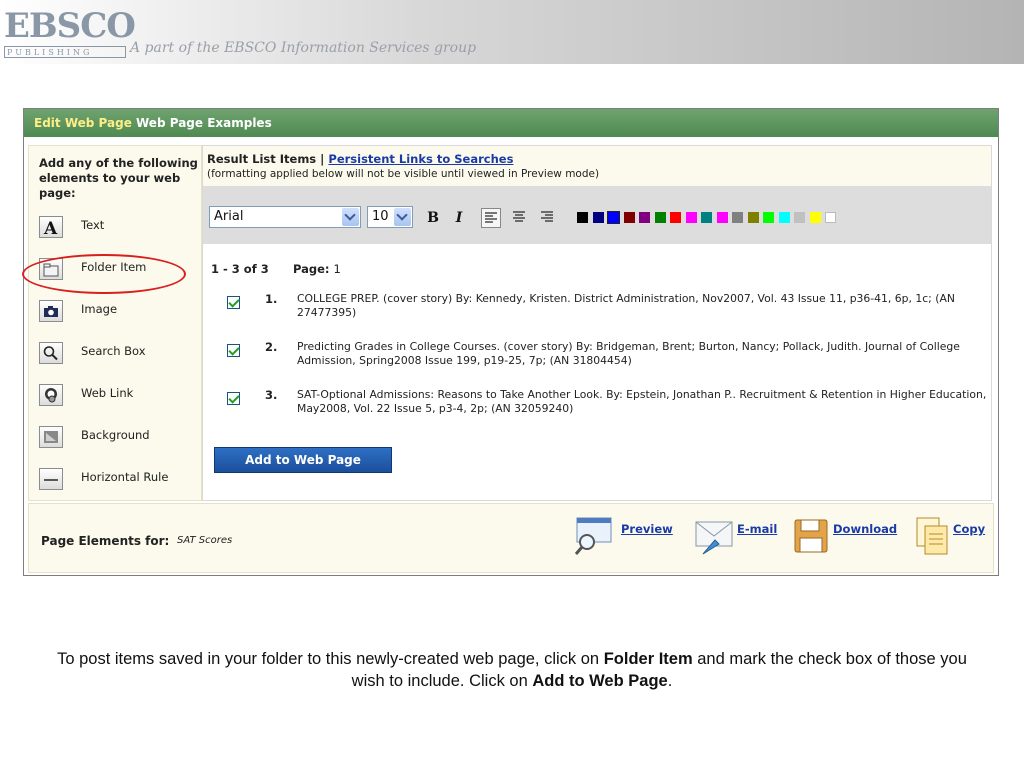 This screenshot has width=1024, height=768. Describe the element at coordinates (125, 477) in the screenshot. I see `tool-horizontal-rule-label: Horizontal Rule` at that location.